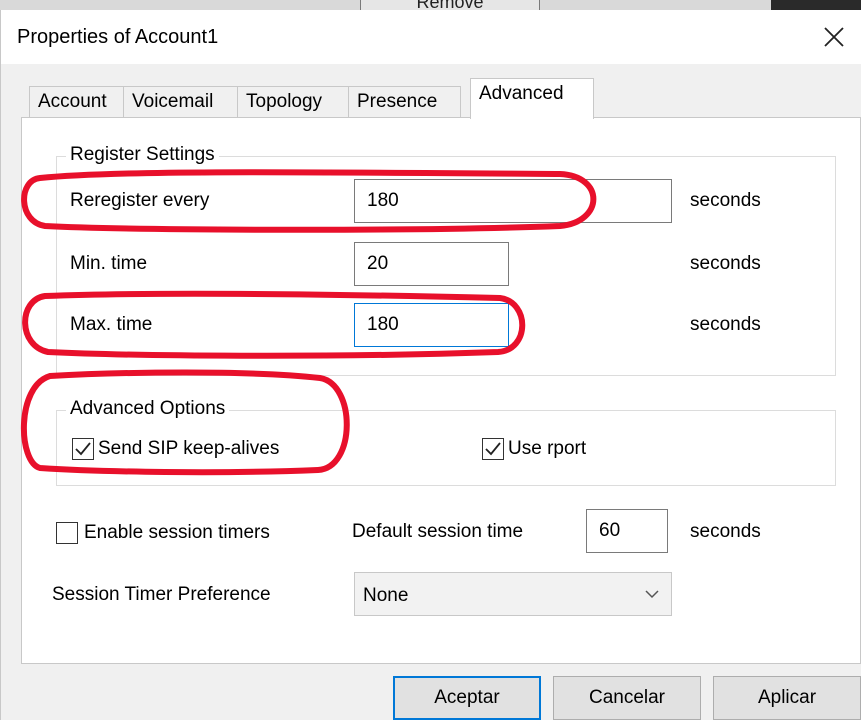 Image resolution: width=861 pixels, height=720 pixels. What do you see at coordinates (142, 155) in the screenshot?
I see `register-settings-title: Register Settings` at bounding box center [142, 155].